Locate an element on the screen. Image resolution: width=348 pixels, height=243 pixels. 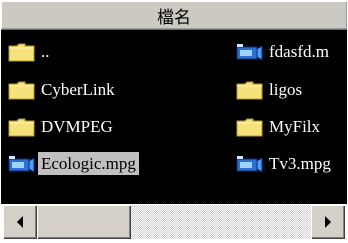
column-header-filename: 檔名 is located at coordinates (174, 15).